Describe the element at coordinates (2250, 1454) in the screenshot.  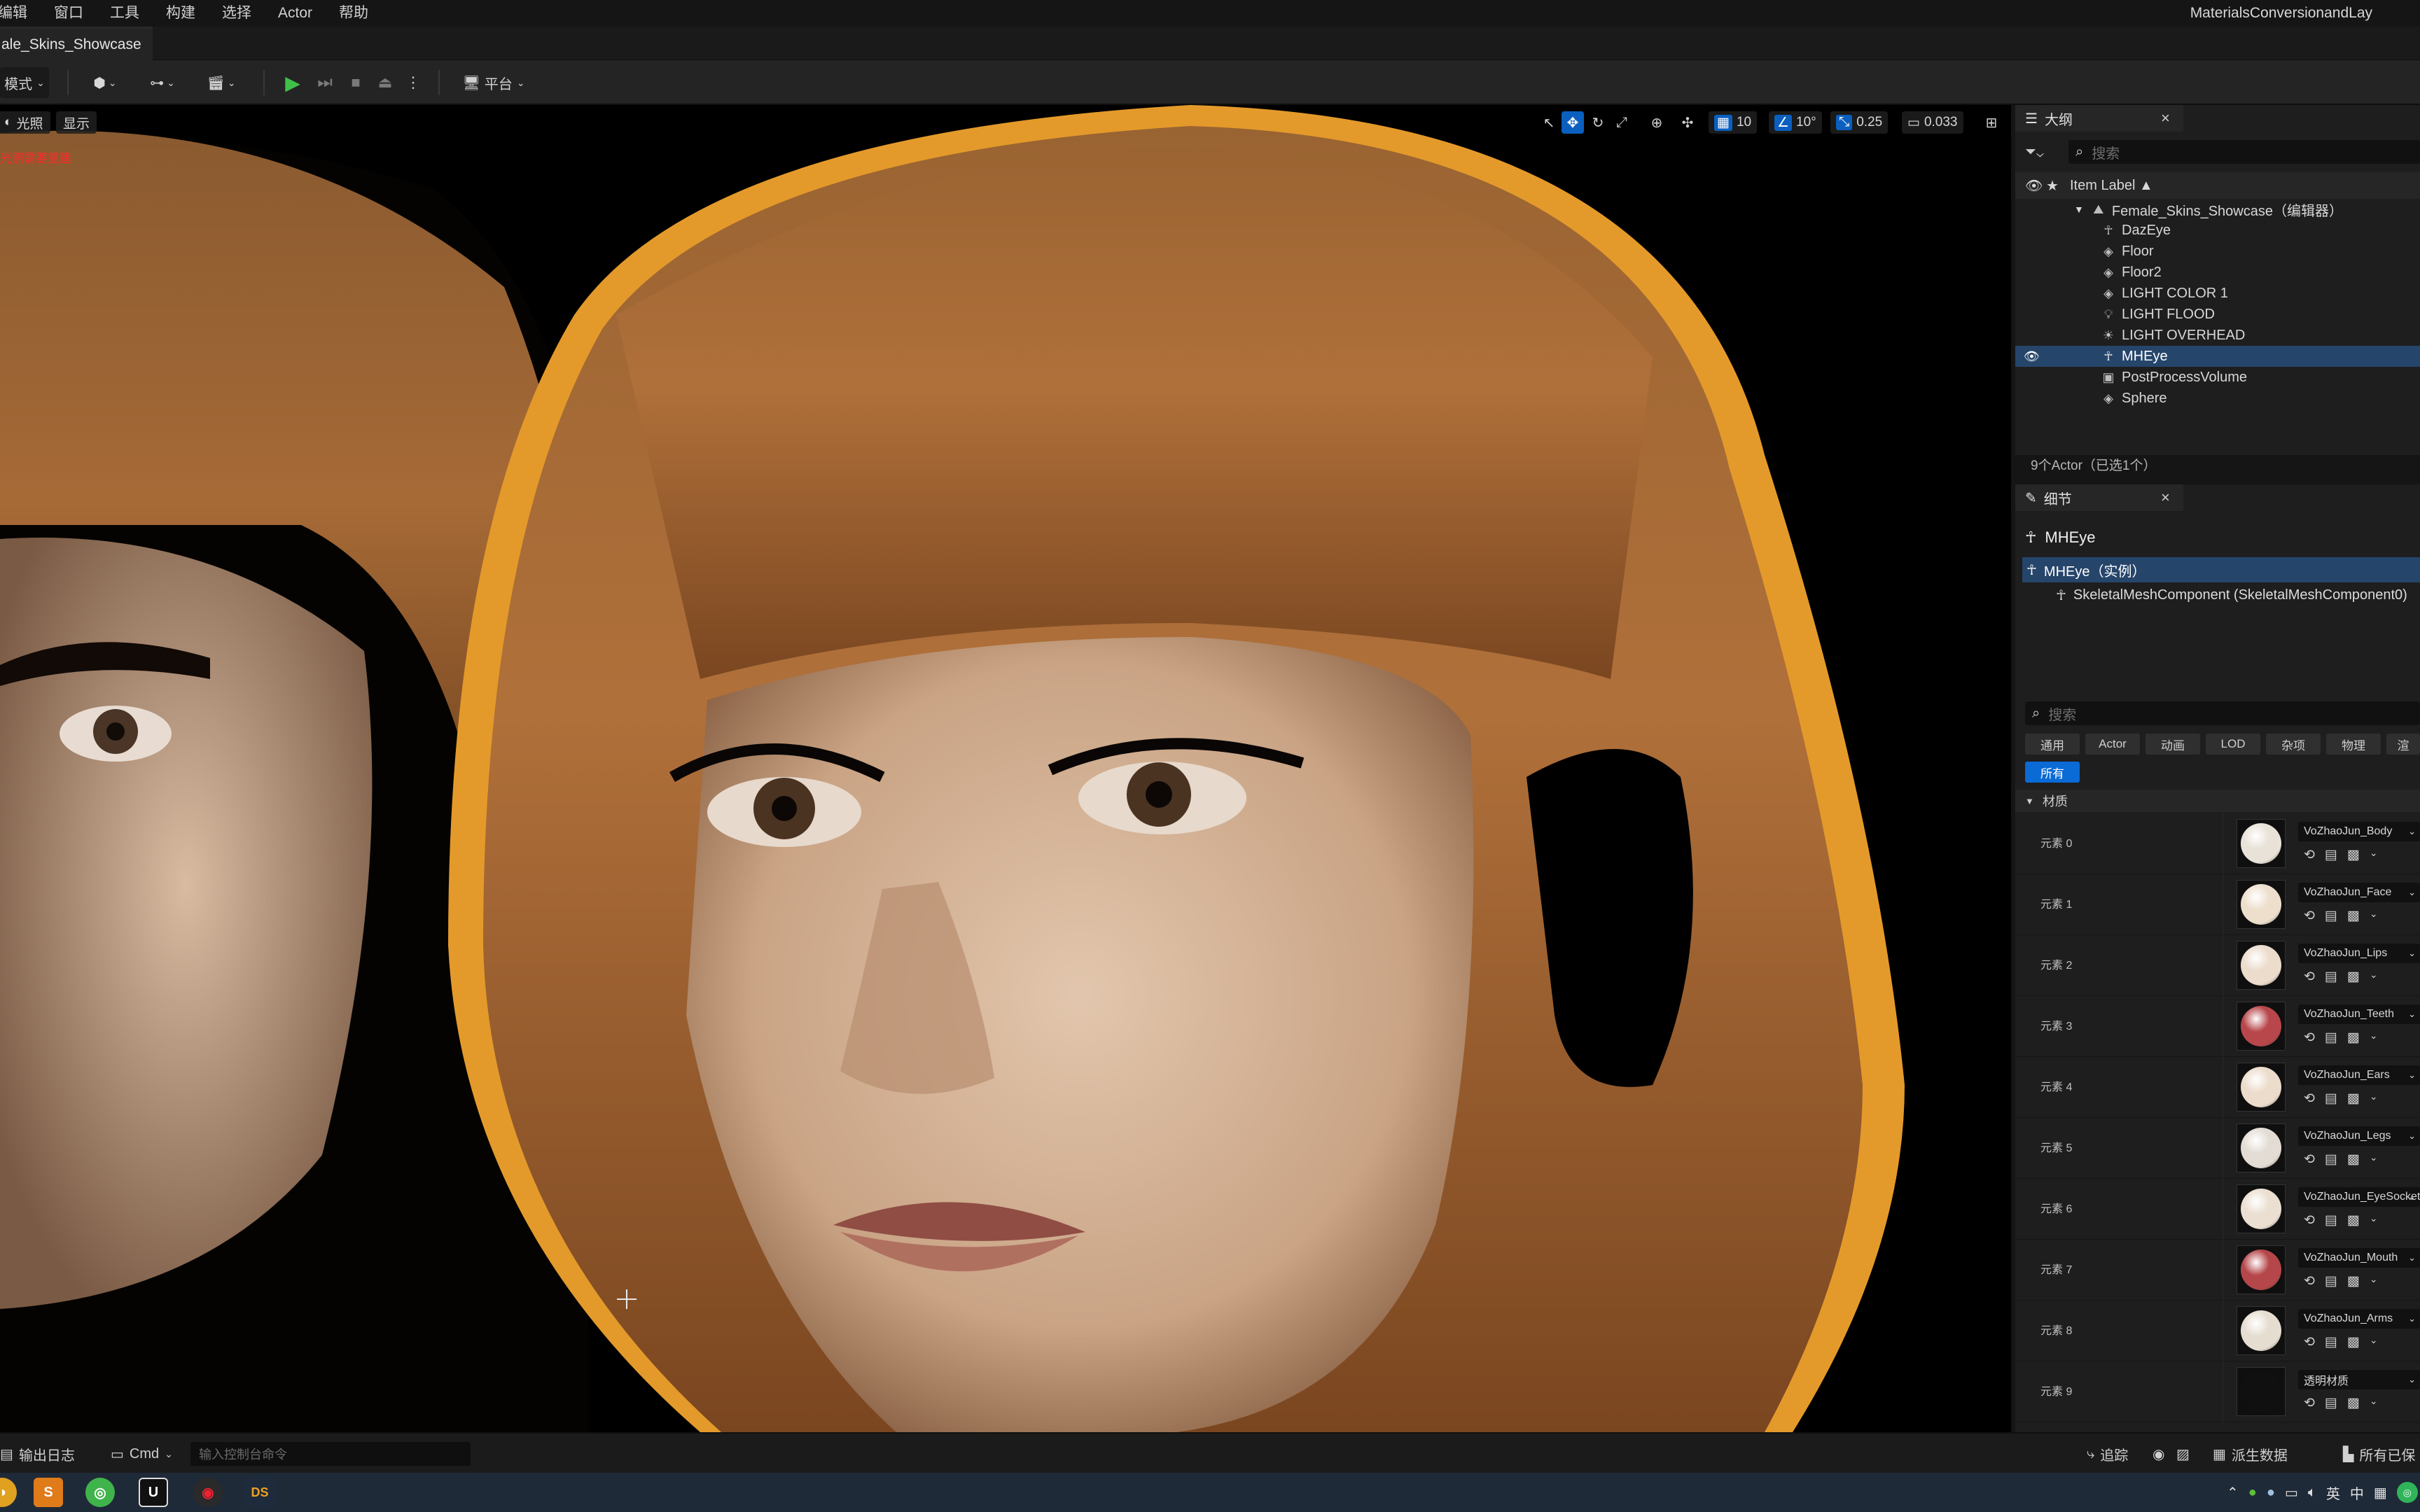
I see `derived-data-button: ▦ 派生数据` at that location.